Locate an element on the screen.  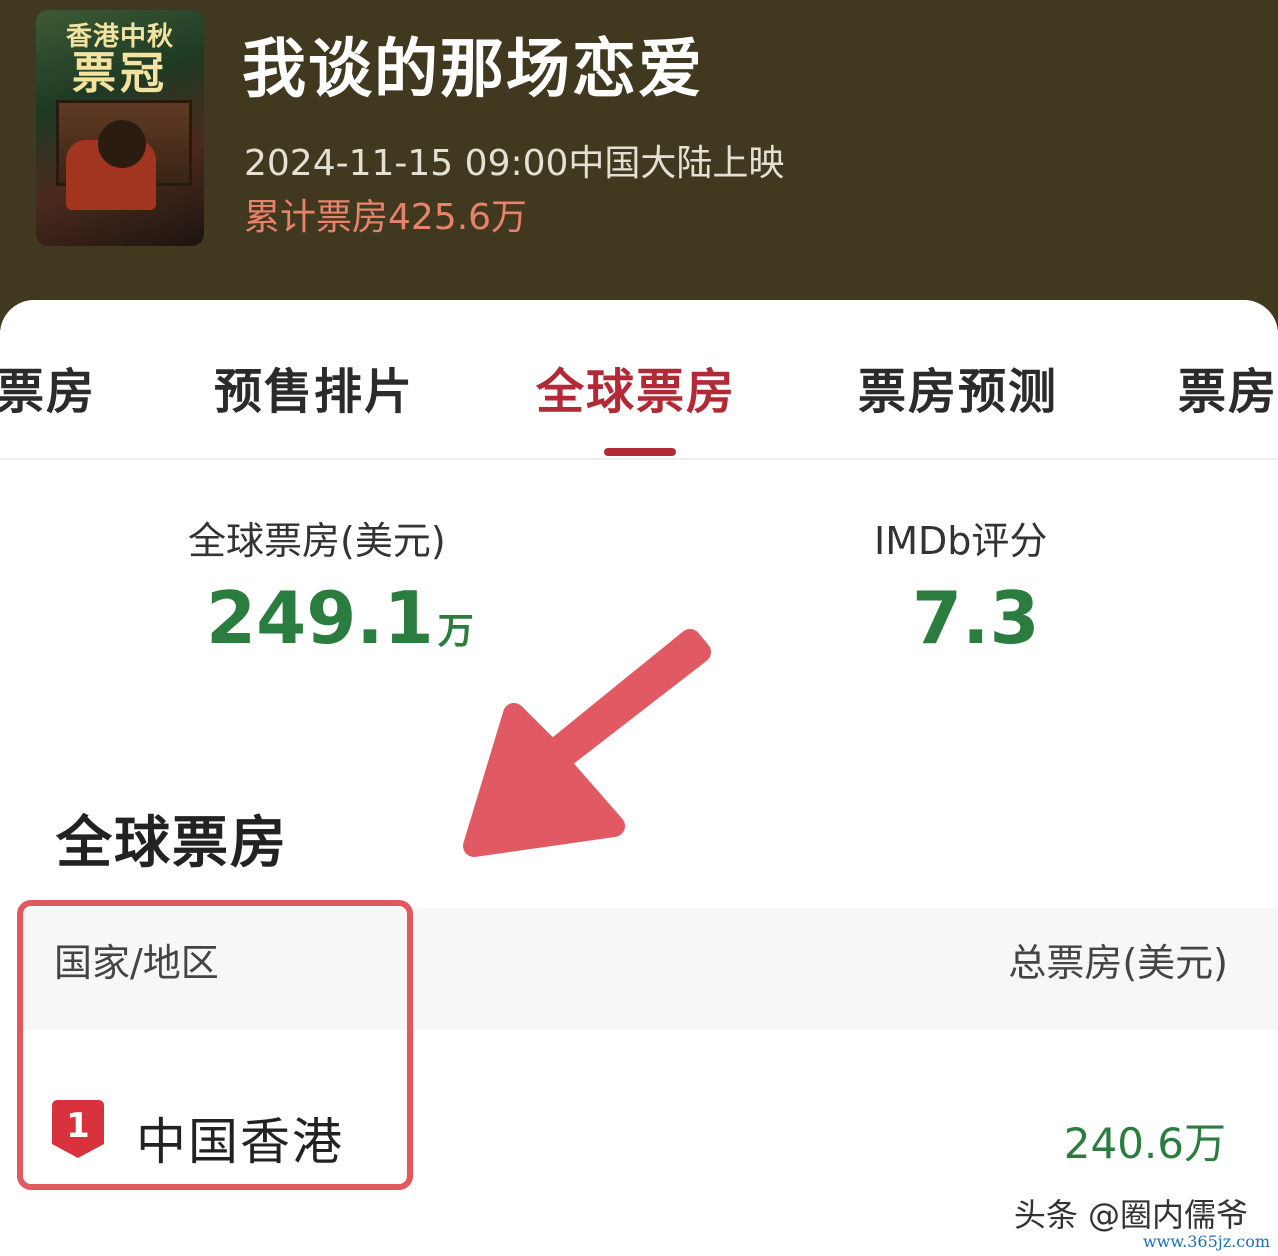
imdb-rating-number: 7.3 is located at coordinates (976, 618).